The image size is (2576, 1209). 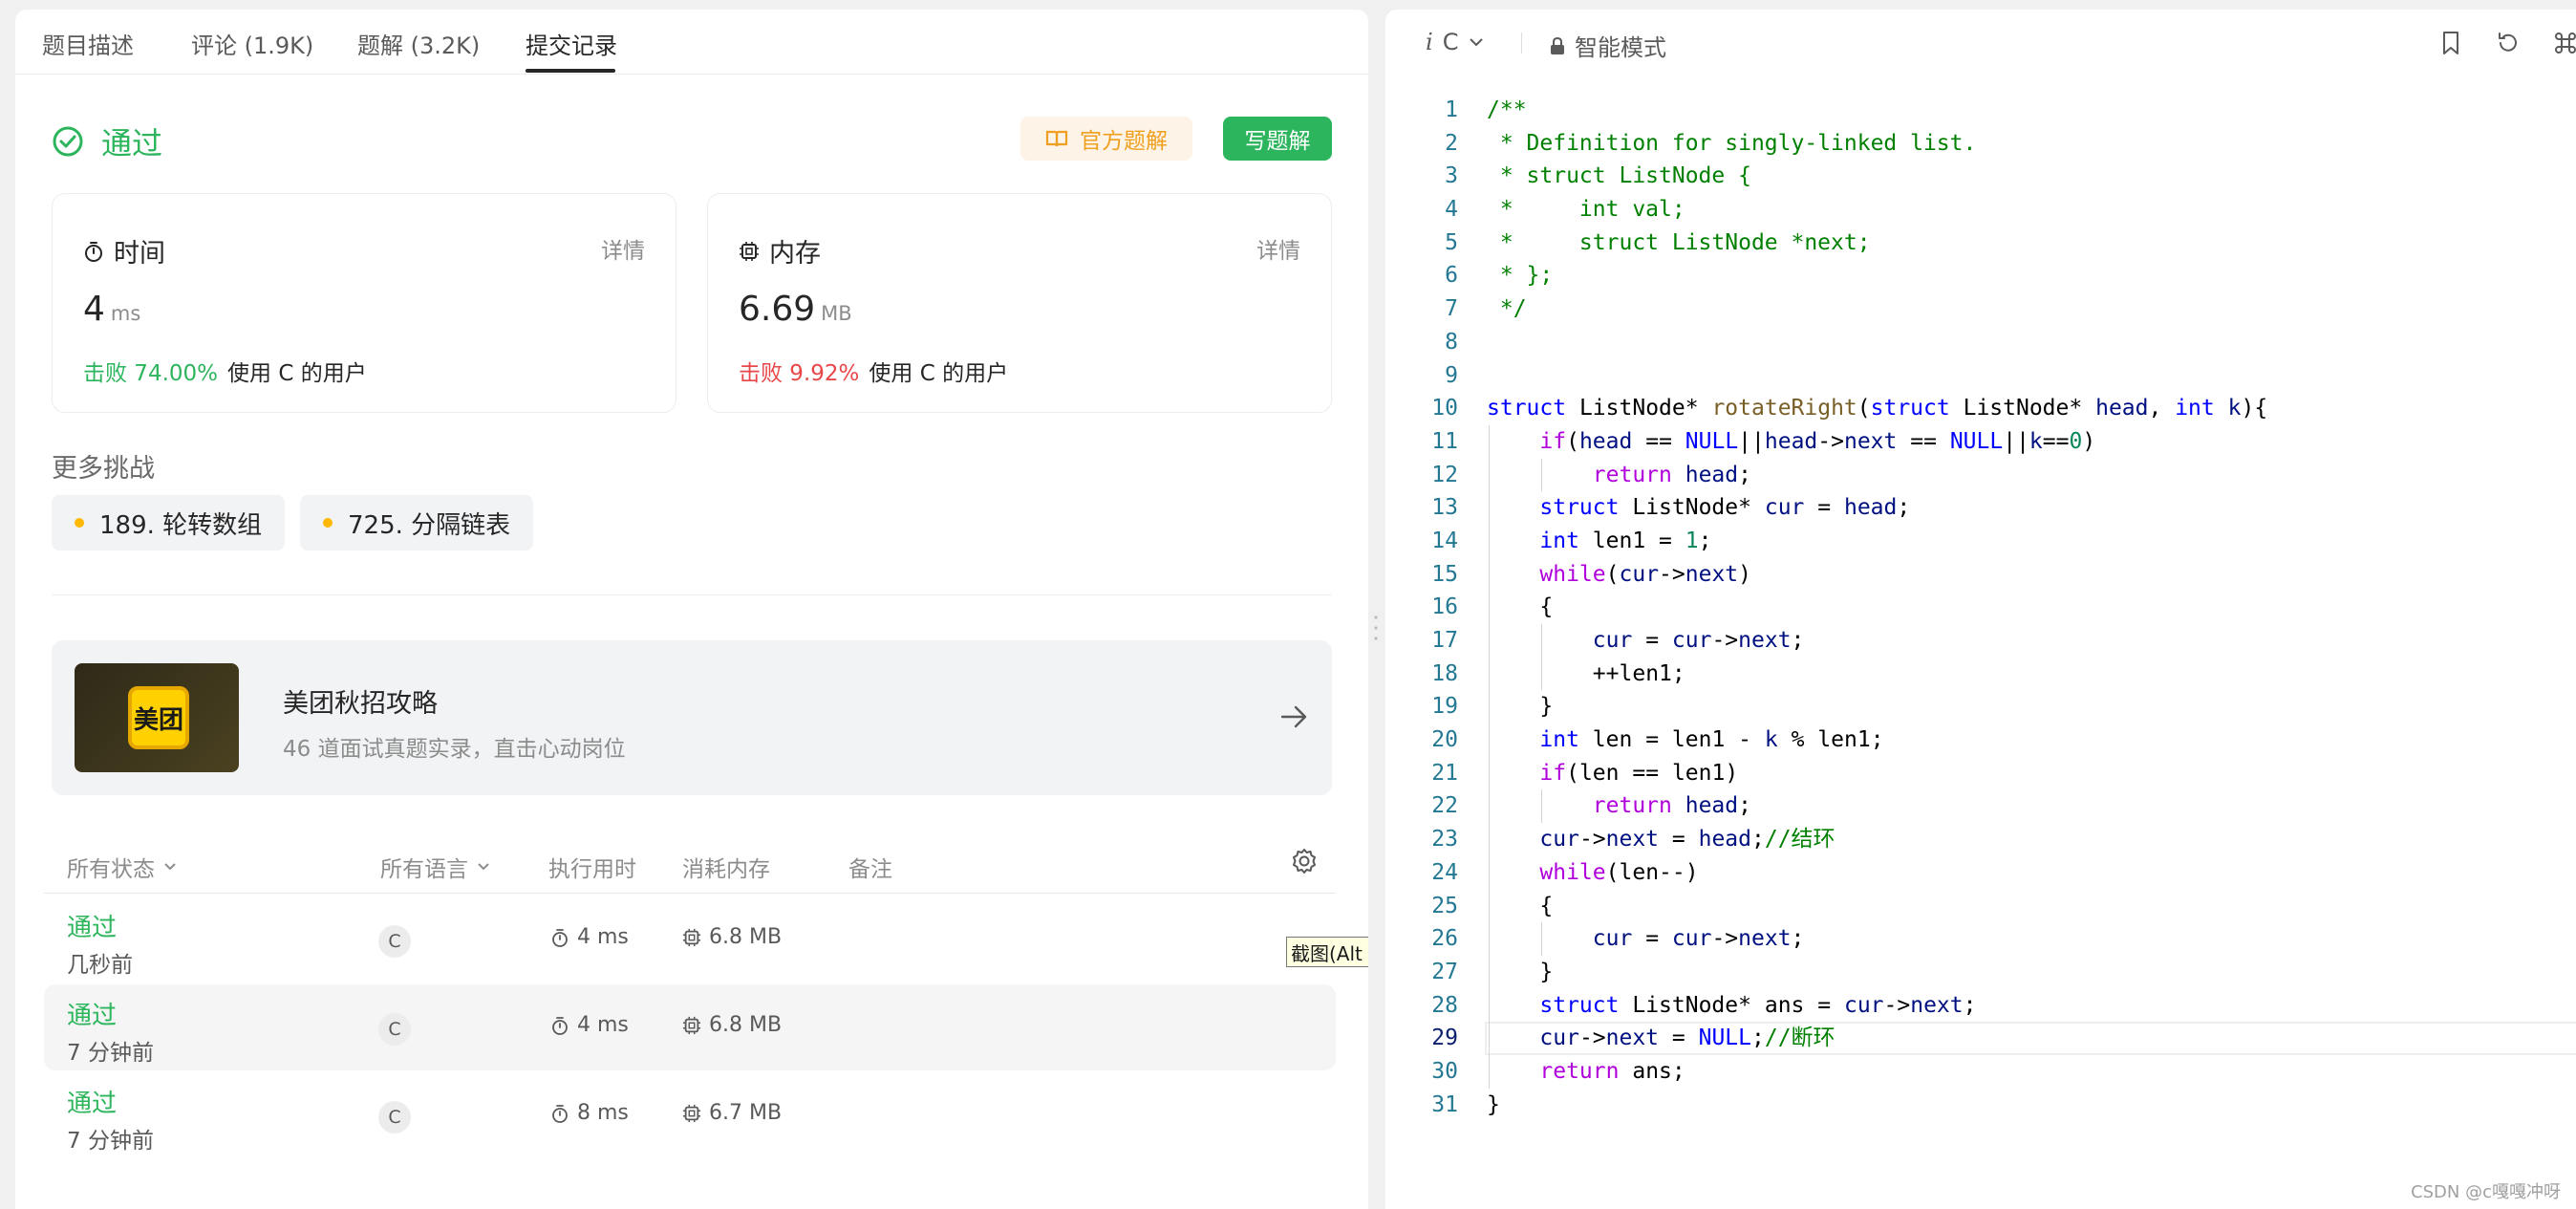 What do you see at coordinates (1451, 276) in the screenshot?
I see `line-number: 6` at bounding box center [1451, 276].